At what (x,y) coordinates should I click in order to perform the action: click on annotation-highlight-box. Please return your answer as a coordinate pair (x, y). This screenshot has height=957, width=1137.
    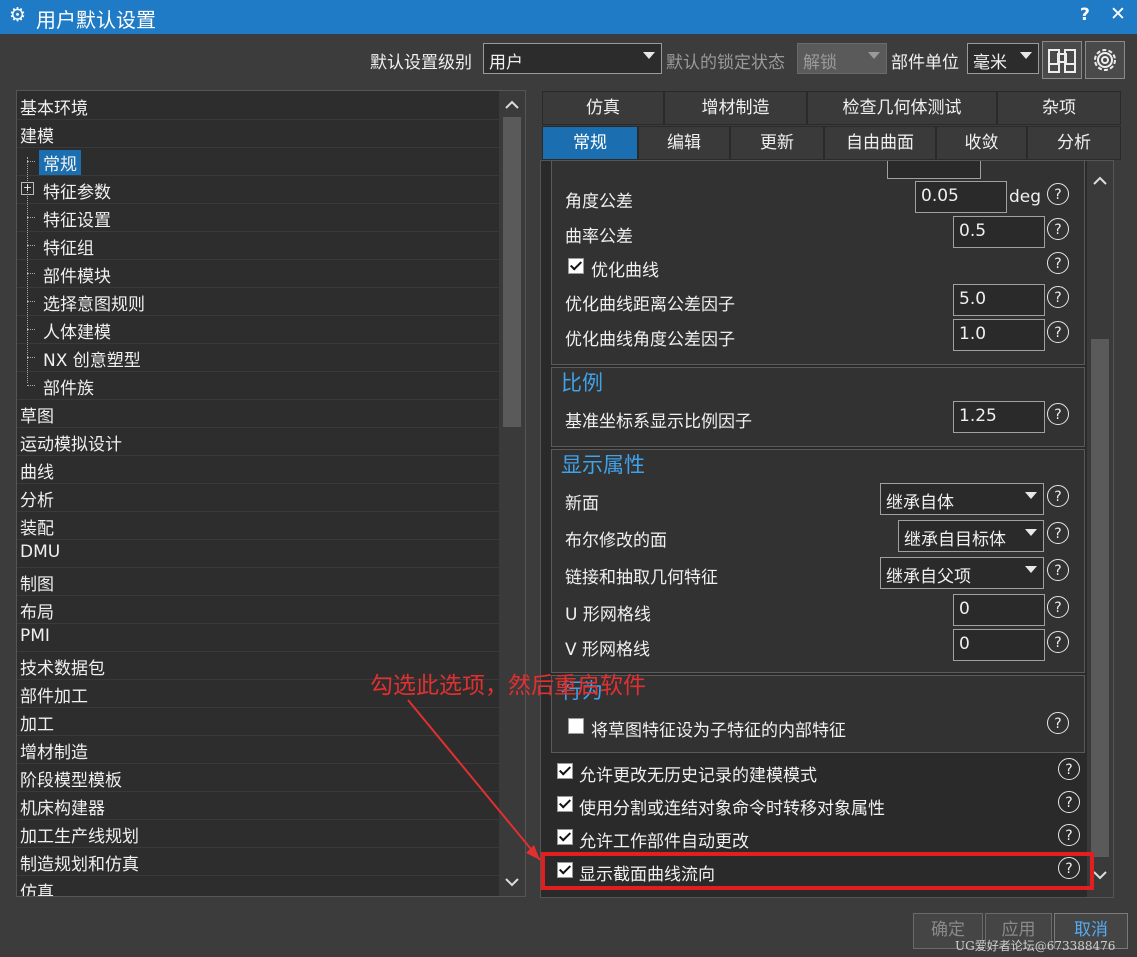
    Looking at the image, I should click on (817, 871).